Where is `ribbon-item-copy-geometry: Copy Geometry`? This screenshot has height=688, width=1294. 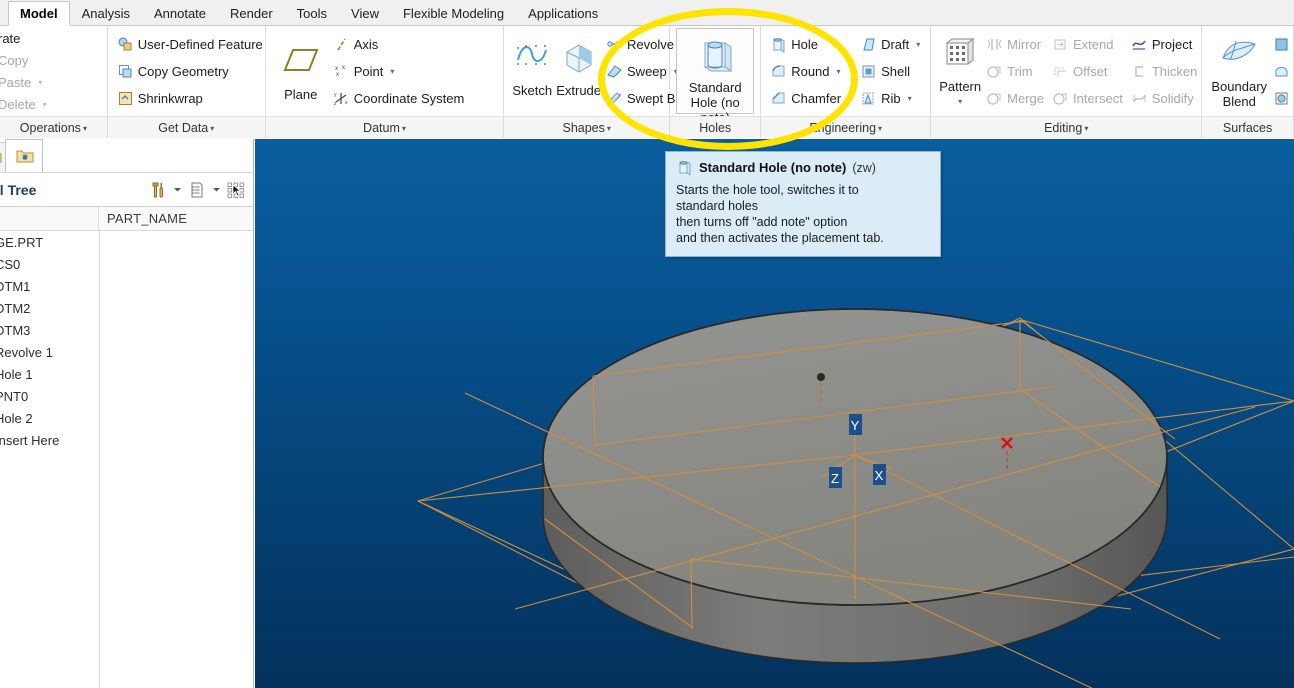
ribbon-item-copy-geometry: Copy Geometry is located at coordinates (191, 71).